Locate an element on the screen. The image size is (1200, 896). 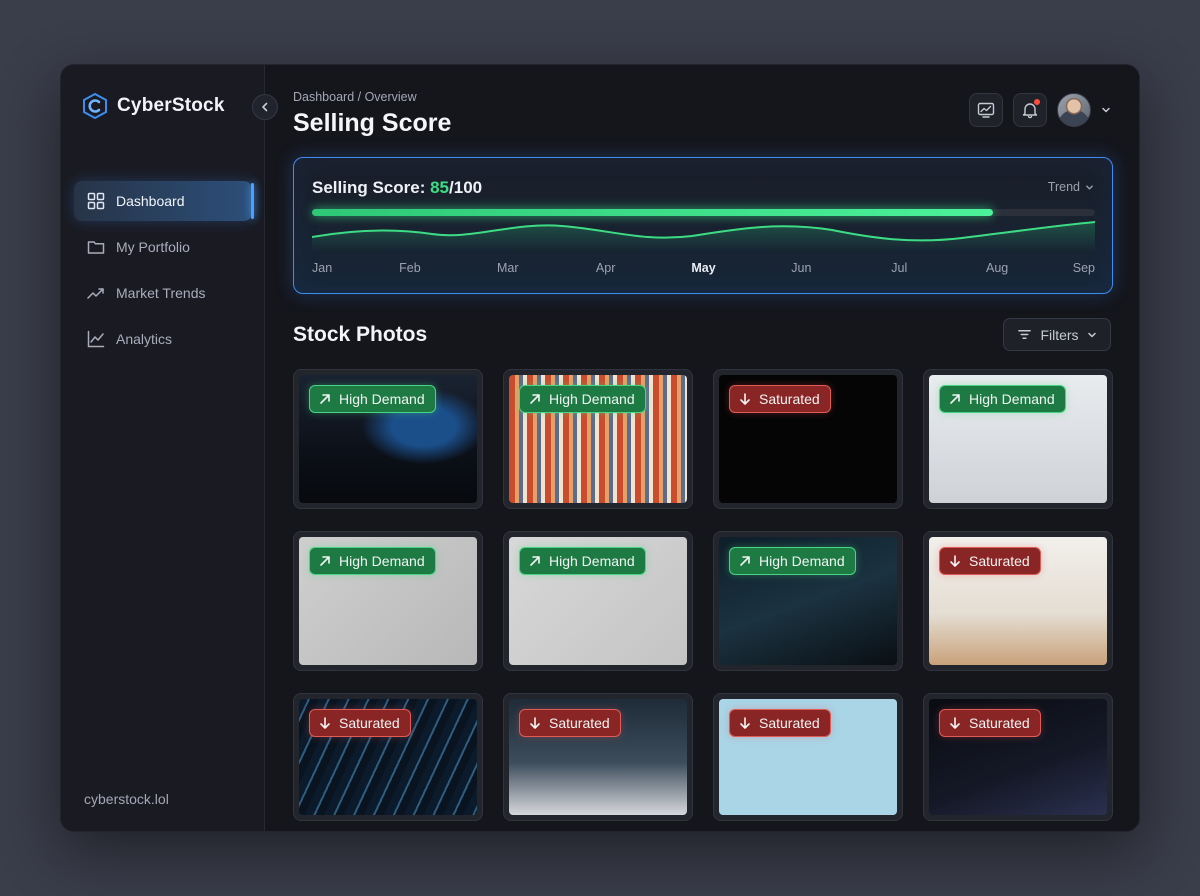
sidebar-item-label: Market Trends is located at coordinates (161, 293).